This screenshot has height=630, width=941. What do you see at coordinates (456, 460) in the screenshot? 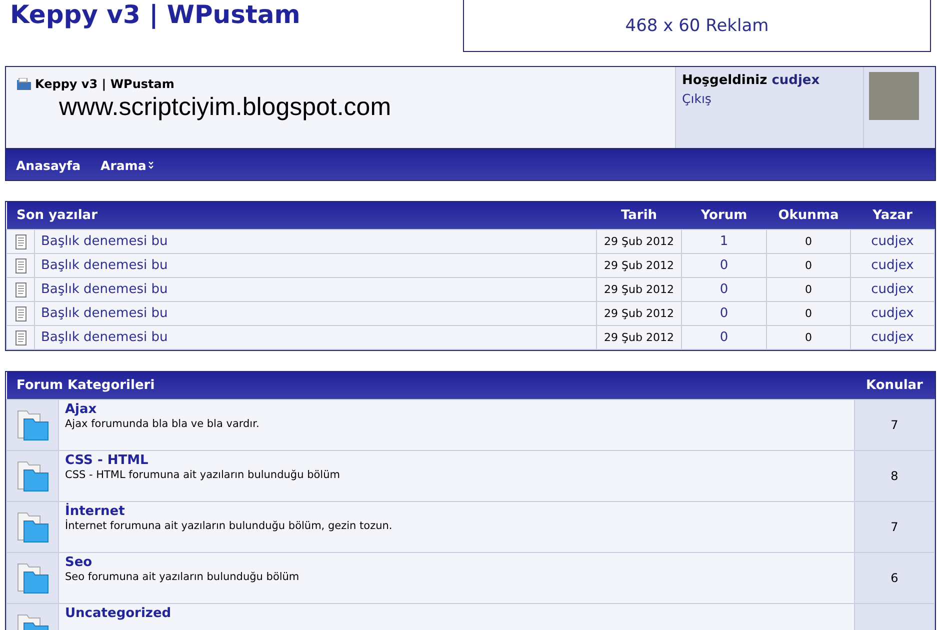
I see `category-link: CSS - HTML` at bounding box center [456, 460].